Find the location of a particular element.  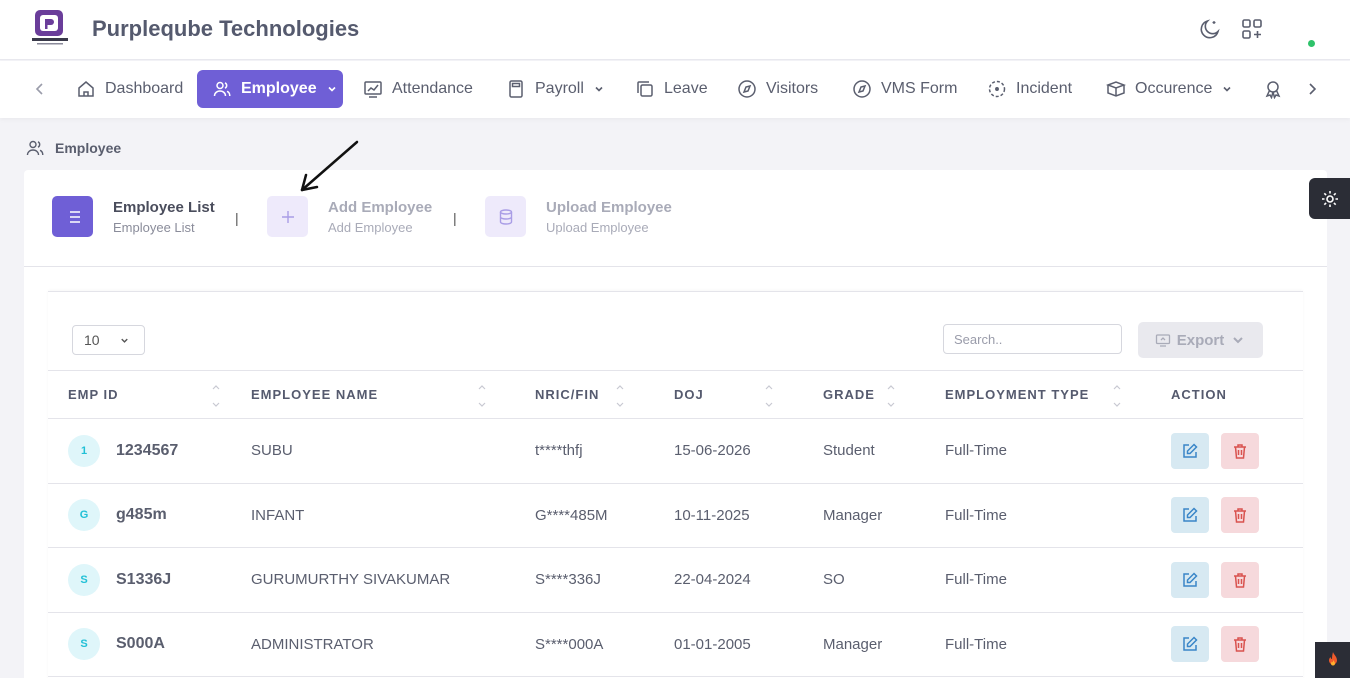

nav-label: Leave is located at coordinates (686, 88).